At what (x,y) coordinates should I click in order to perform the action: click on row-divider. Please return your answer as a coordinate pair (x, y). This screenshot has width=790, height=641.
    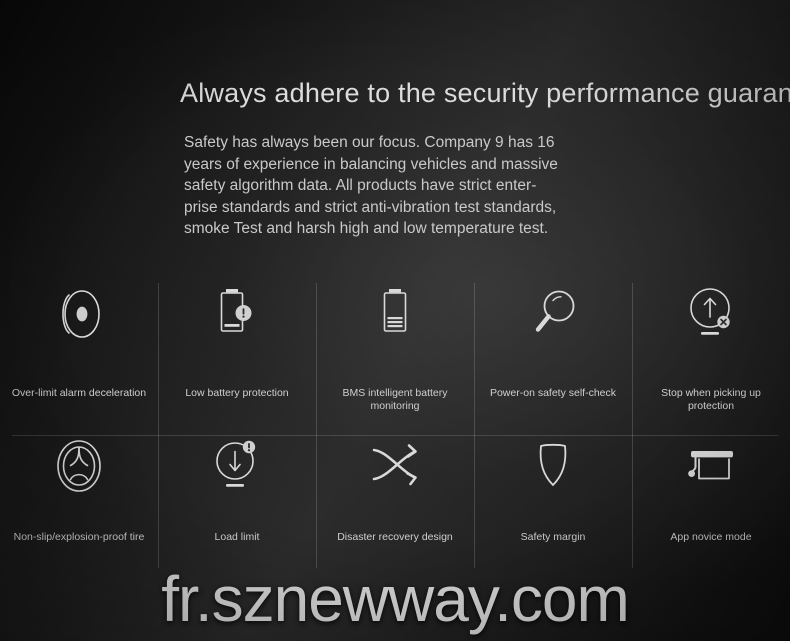
    Looking at the image, I should click on (395, 435).